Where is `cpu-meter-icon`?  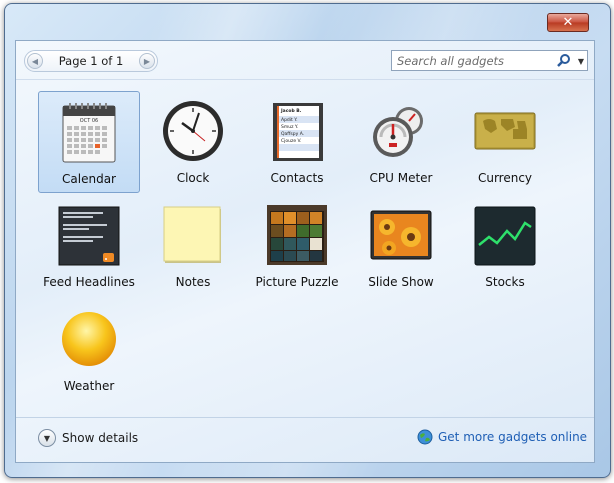
cpu-meter-icon is located at coordinates (398, 132).